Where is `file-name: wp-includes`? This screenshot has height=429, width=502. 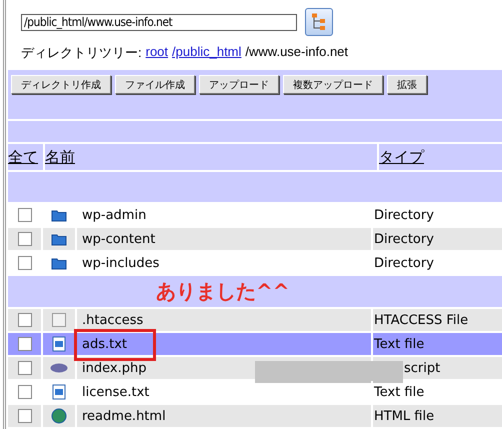 file-name: wp-includes is located at coordinates (121, 263).